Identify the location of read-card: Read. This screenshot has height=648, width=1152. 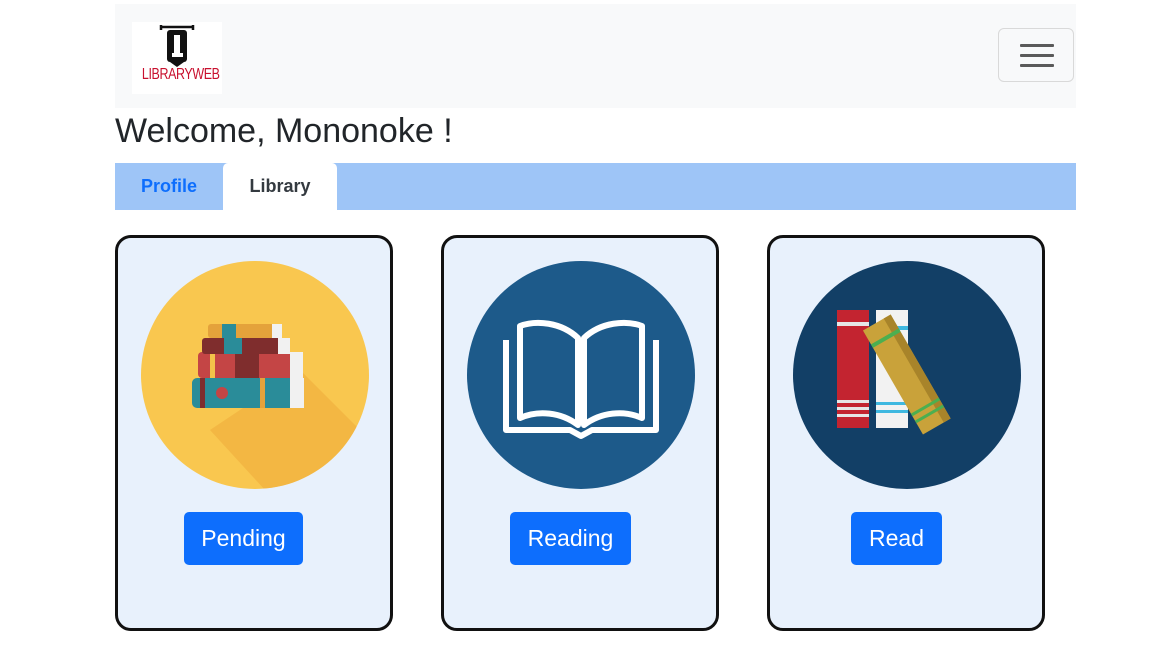
(906, 433).